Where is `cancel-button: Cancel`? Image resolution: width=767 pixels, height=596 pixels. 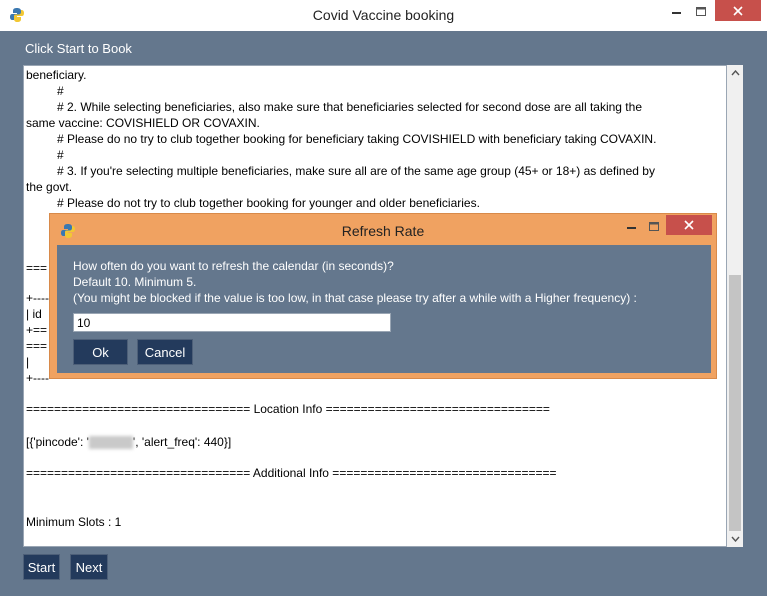 cancel-button: Cancel is located at coordinates (165, 352).